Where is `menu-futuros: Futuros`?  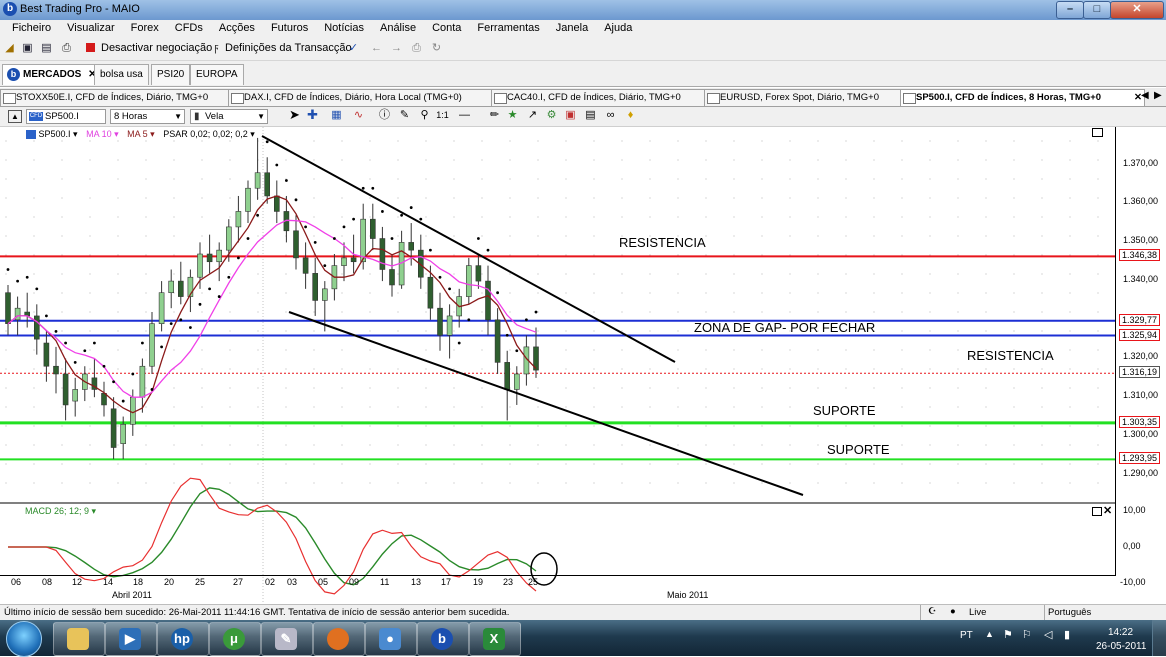 menu-futuros: Futuros is located at coordinates (289, 27).